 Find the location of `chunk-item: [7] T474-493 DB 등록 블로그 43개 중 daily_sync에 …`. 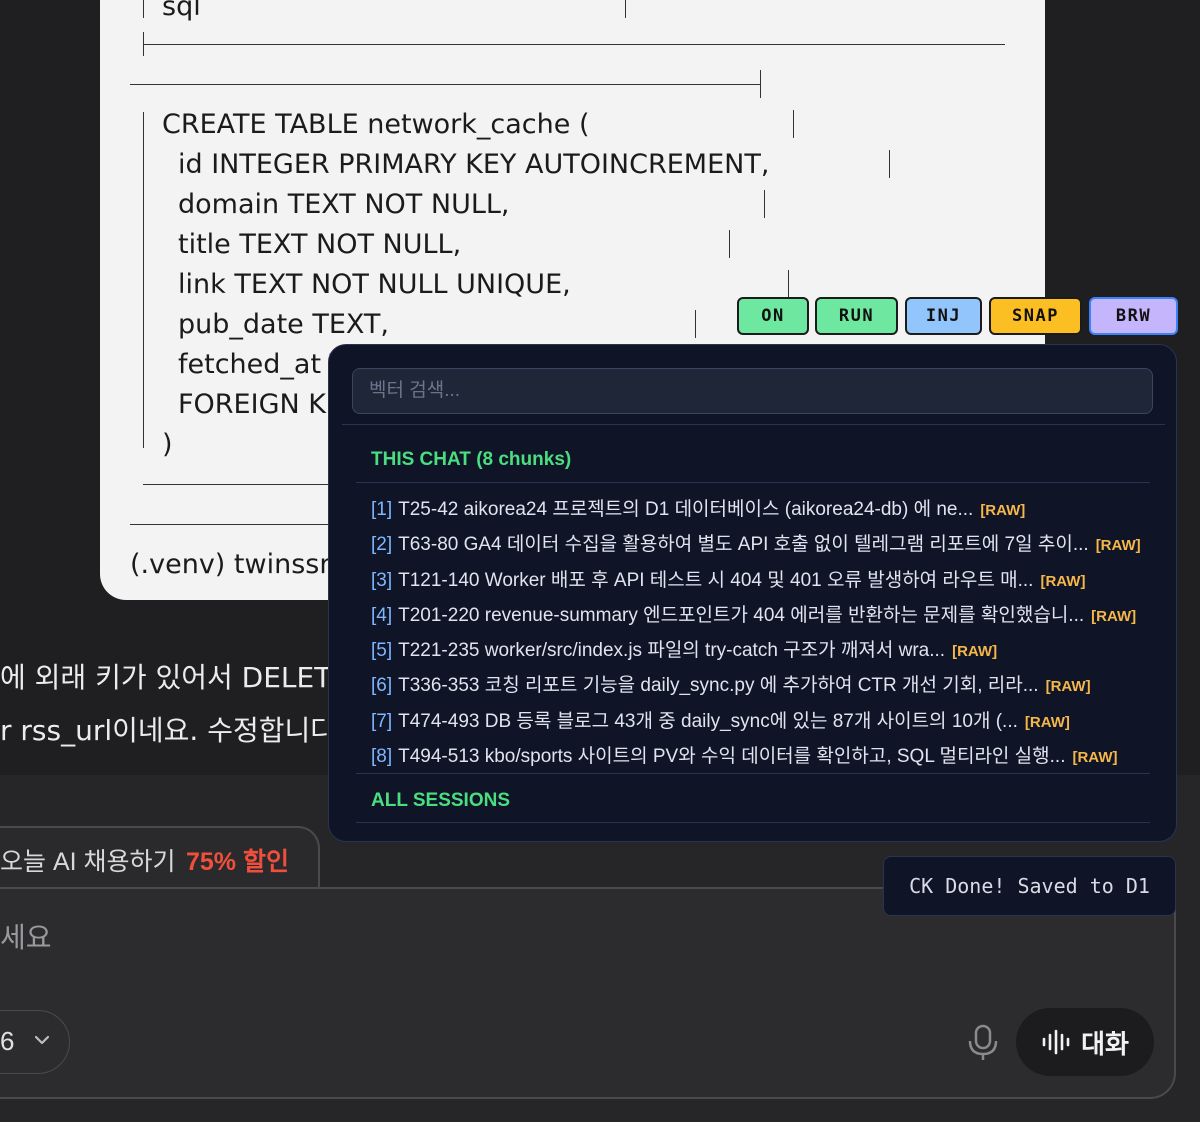

chunk-item: [7] T474-493 DB 등록 블로그 43개 중 daily_sync에 … is located at coordinates (720, 719).